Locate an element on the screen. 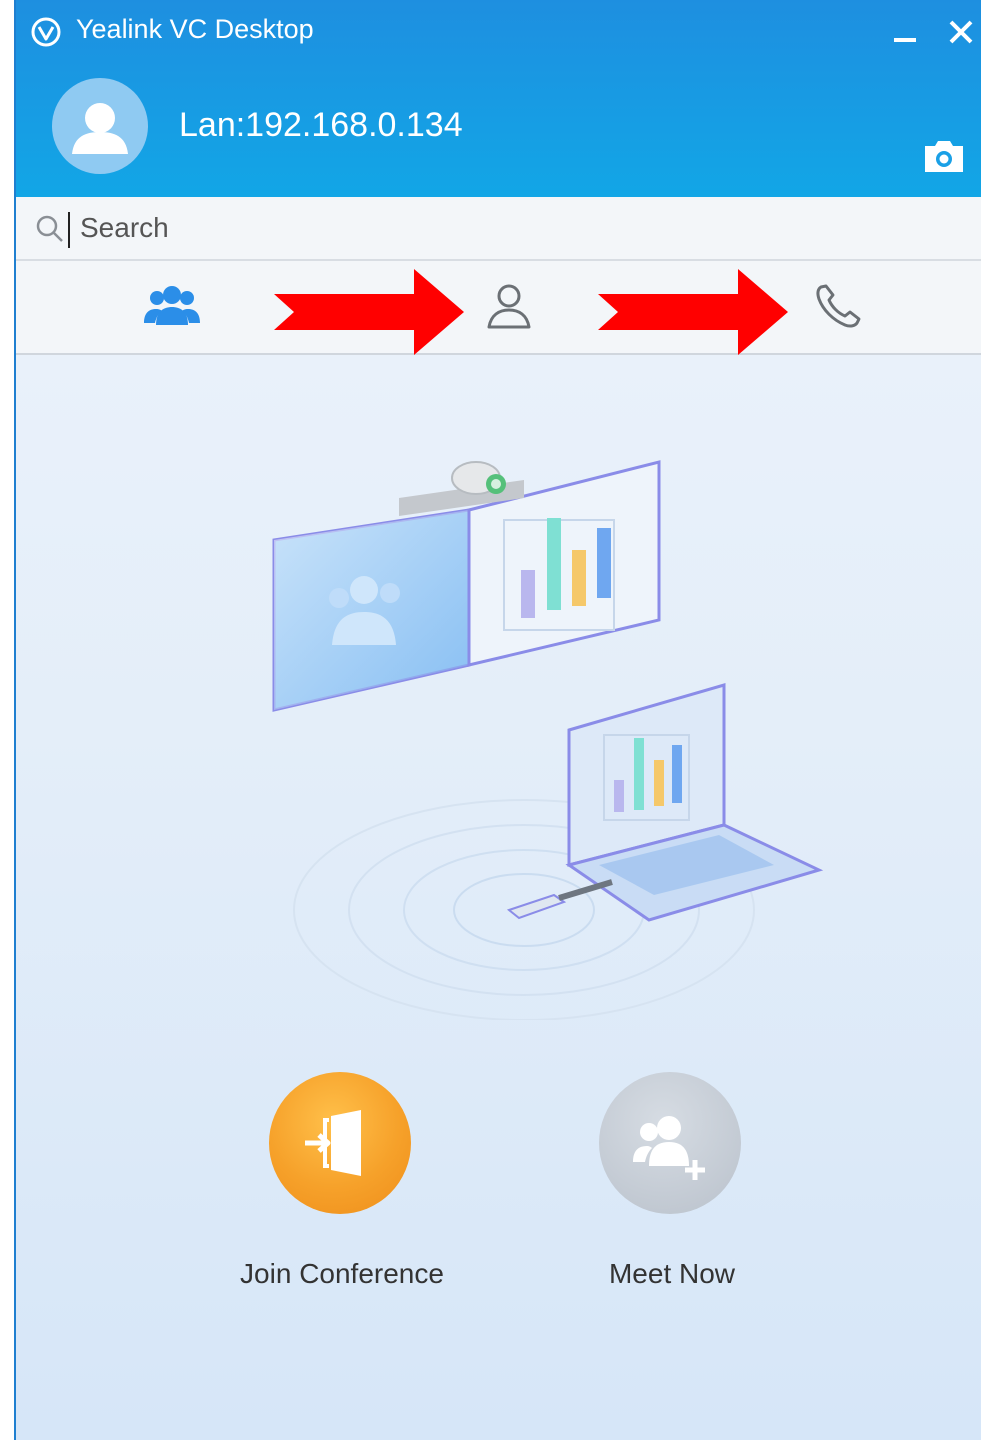 The height and width of the screenshot is (1440, 981). user-icon is located at coordinates (100, 128).